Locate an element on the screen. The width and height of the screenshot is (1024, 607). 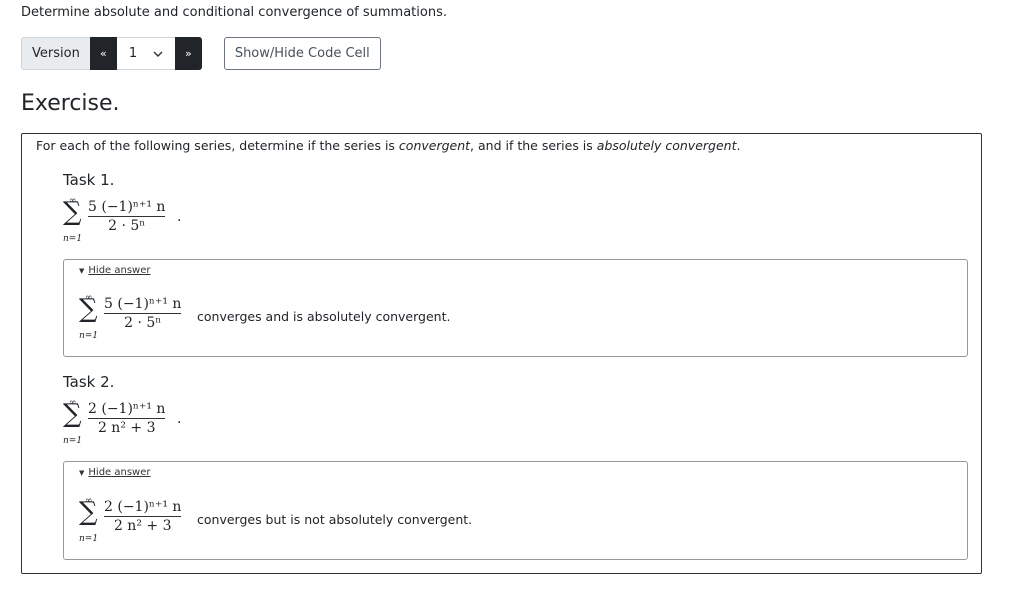
task-2-answer-formula: ∞ ∑ n=1 2 (−1)ⁿ⁺¹ n 2 n² + 3 is located at coordinates (144, 521).